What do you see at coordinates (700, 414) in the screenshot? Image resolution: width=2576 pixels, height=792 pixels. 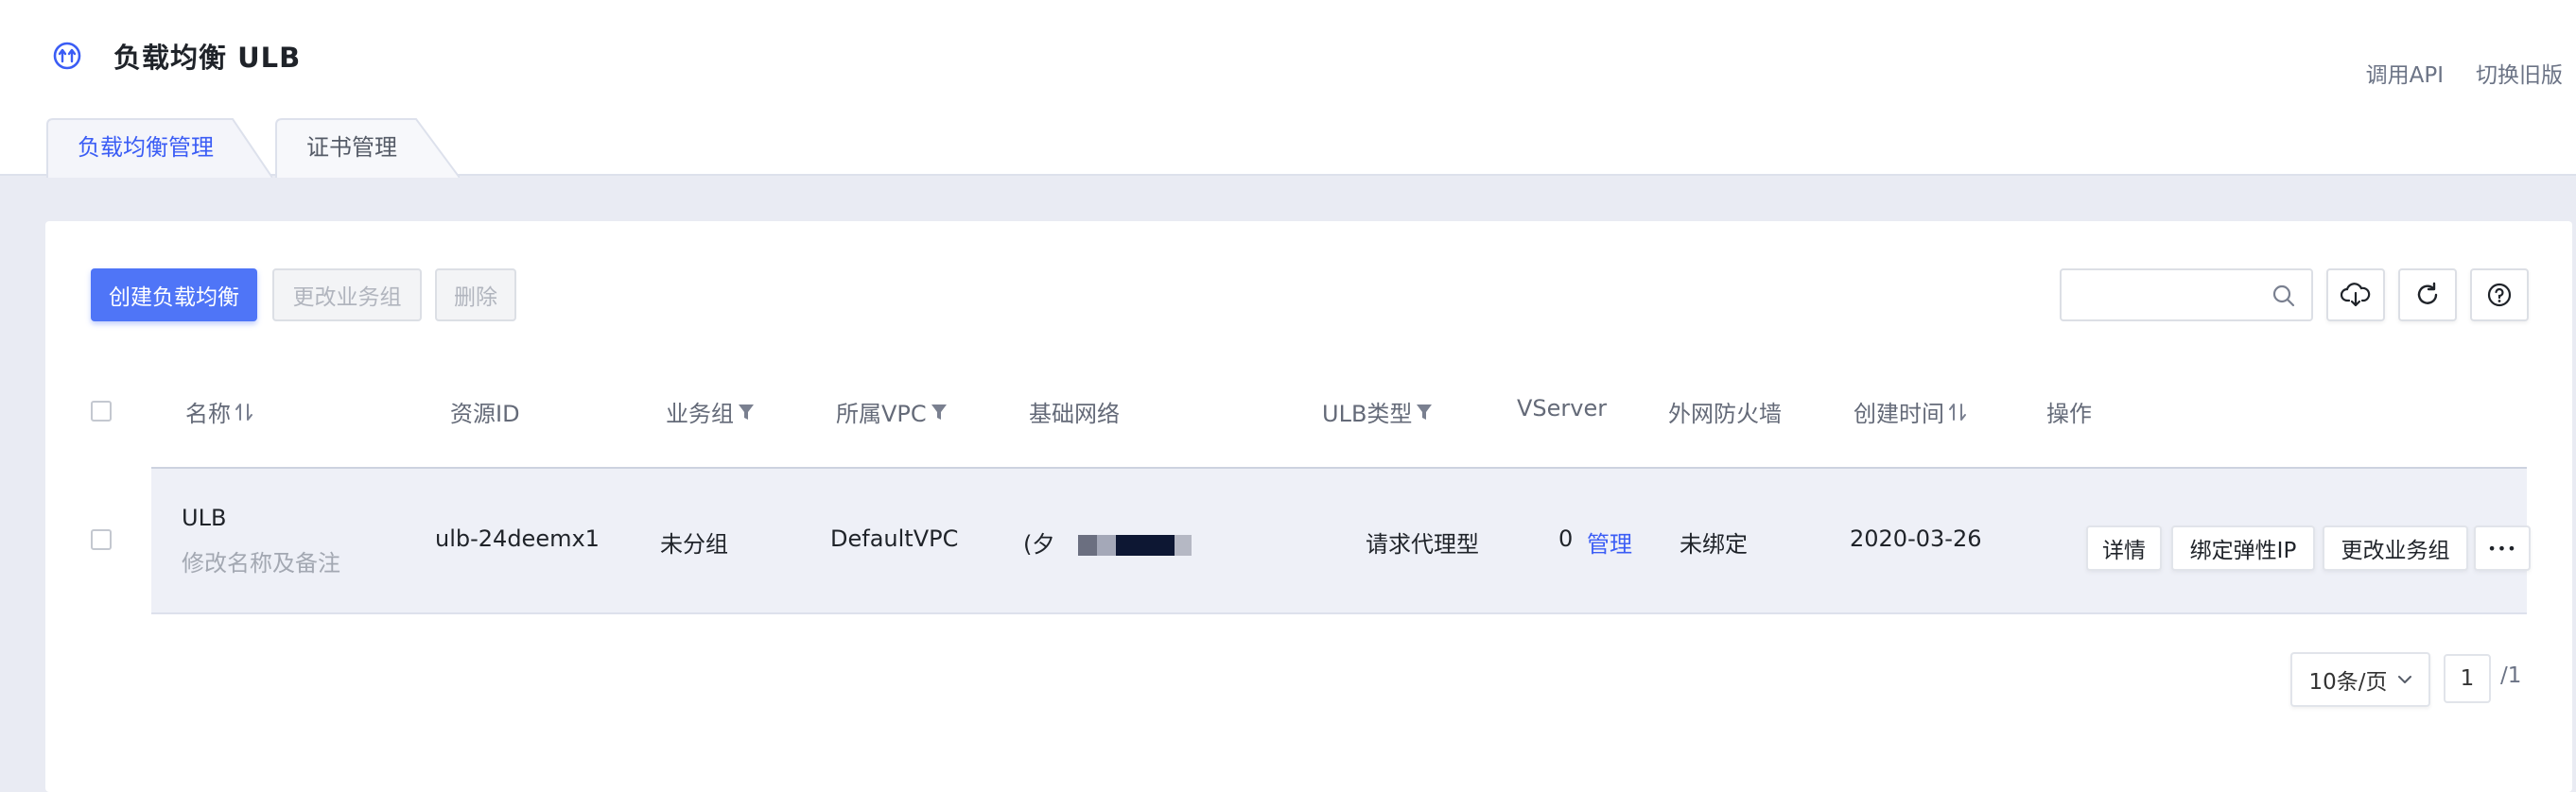 I see `column-group-label: 业务组` at bounding box center [700, 414].